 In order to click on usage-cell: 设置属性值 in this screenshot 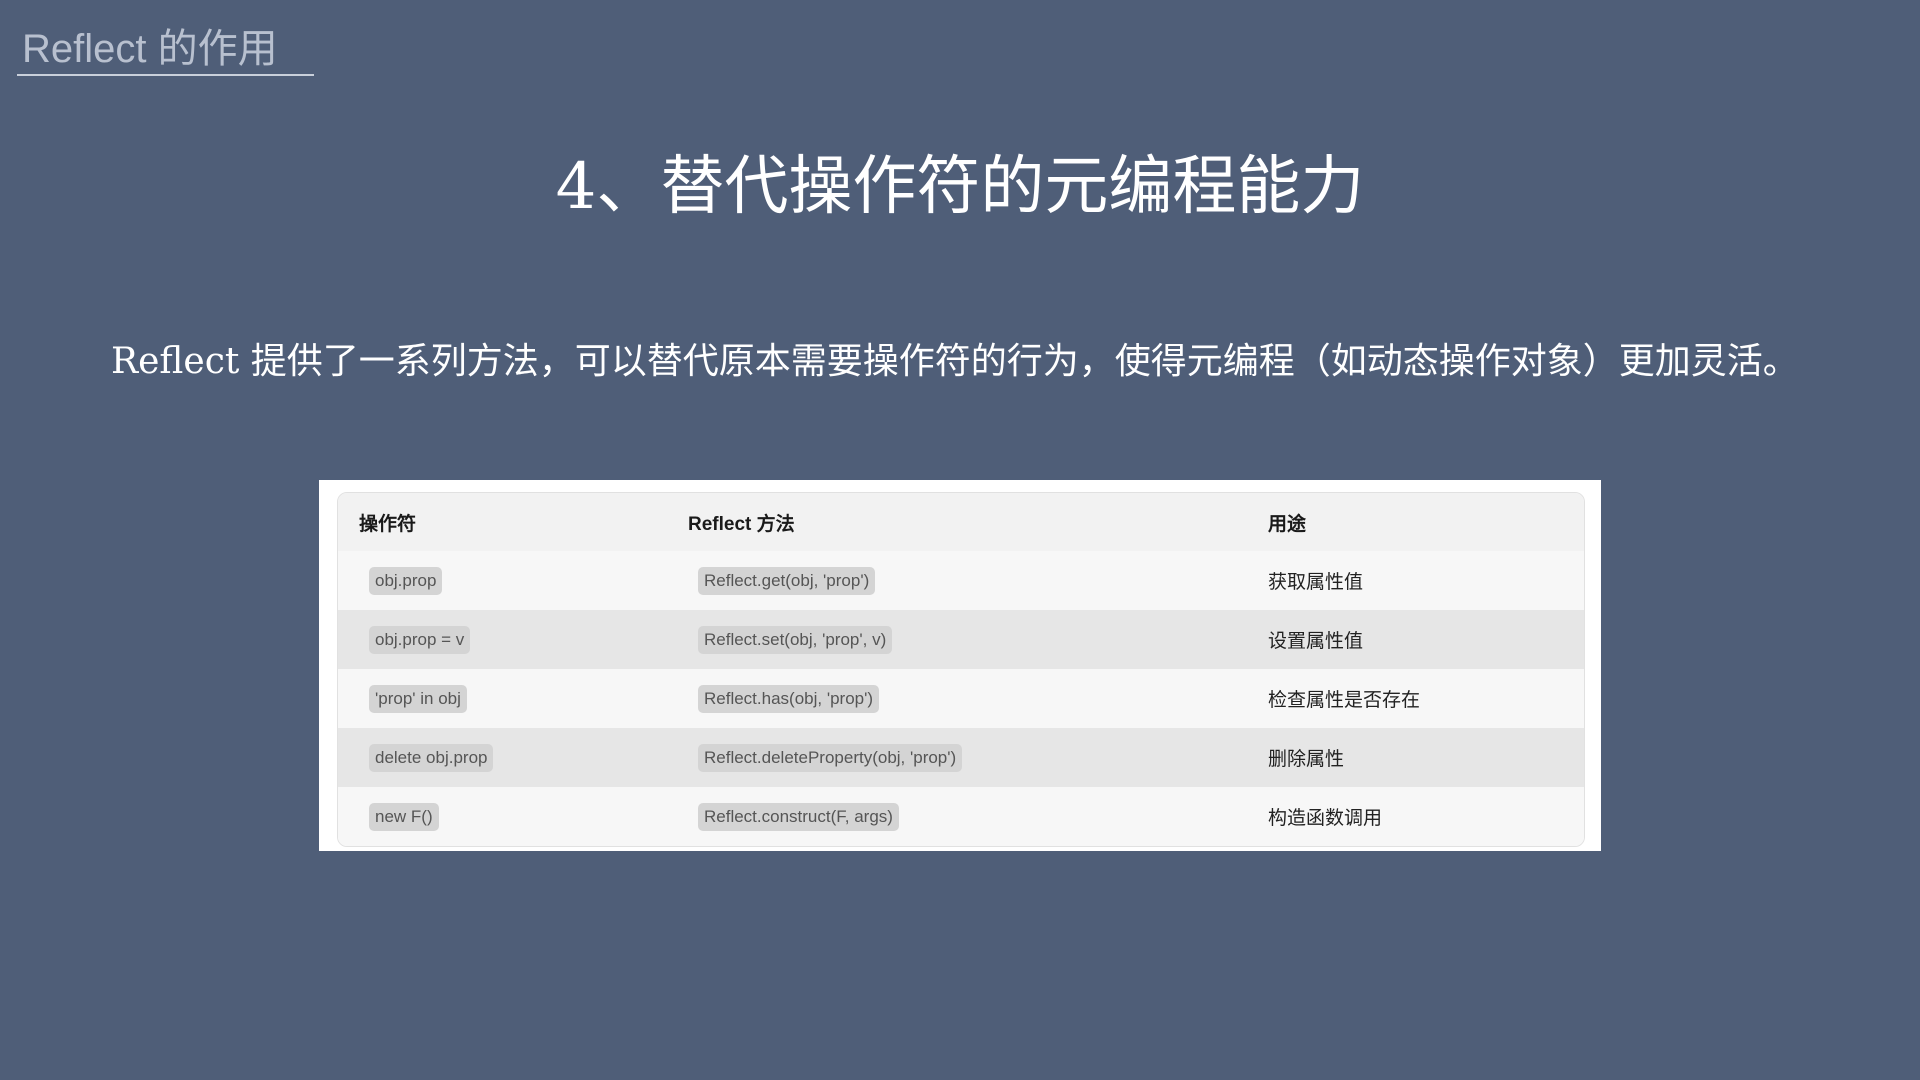, I will do `click(1425, 639)`.